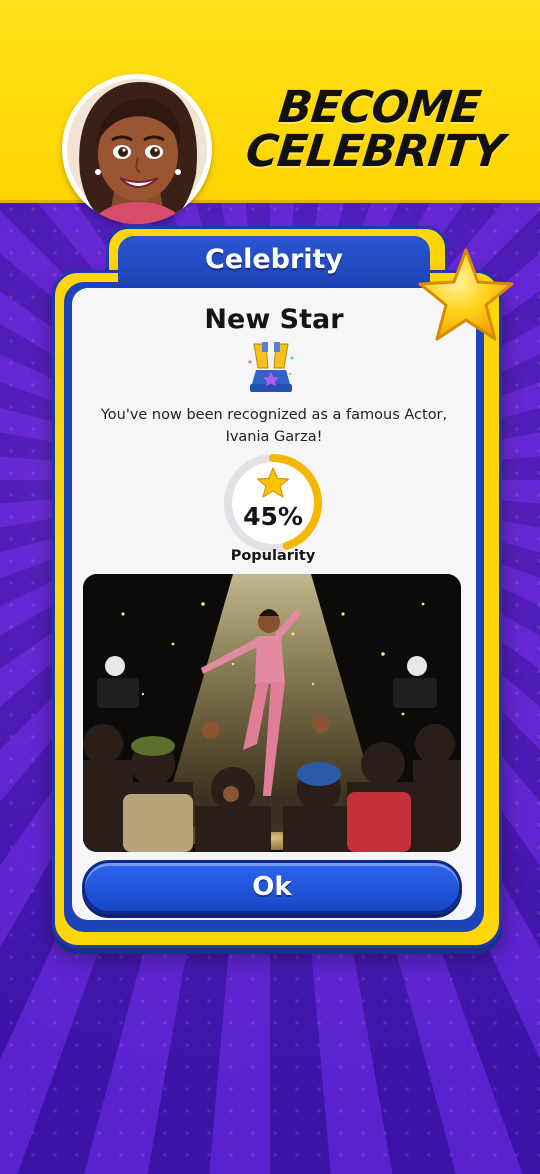  I want to click on avatar, so click(137, 149).